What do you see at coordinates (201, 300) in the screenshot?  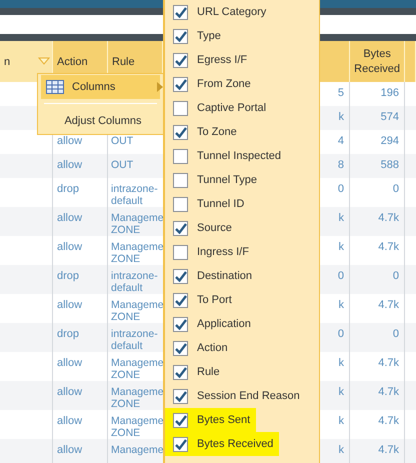 I see `checkbox-item: To Port` at bounding box center [201, 300].